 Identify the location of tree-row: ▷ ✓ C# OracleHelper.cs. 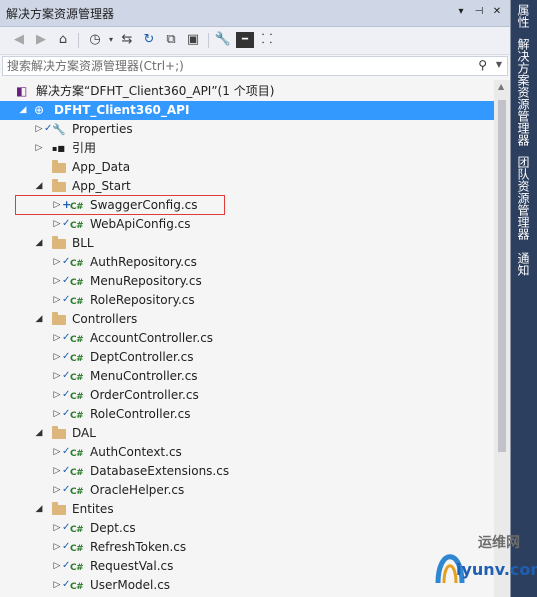
(247, 490).